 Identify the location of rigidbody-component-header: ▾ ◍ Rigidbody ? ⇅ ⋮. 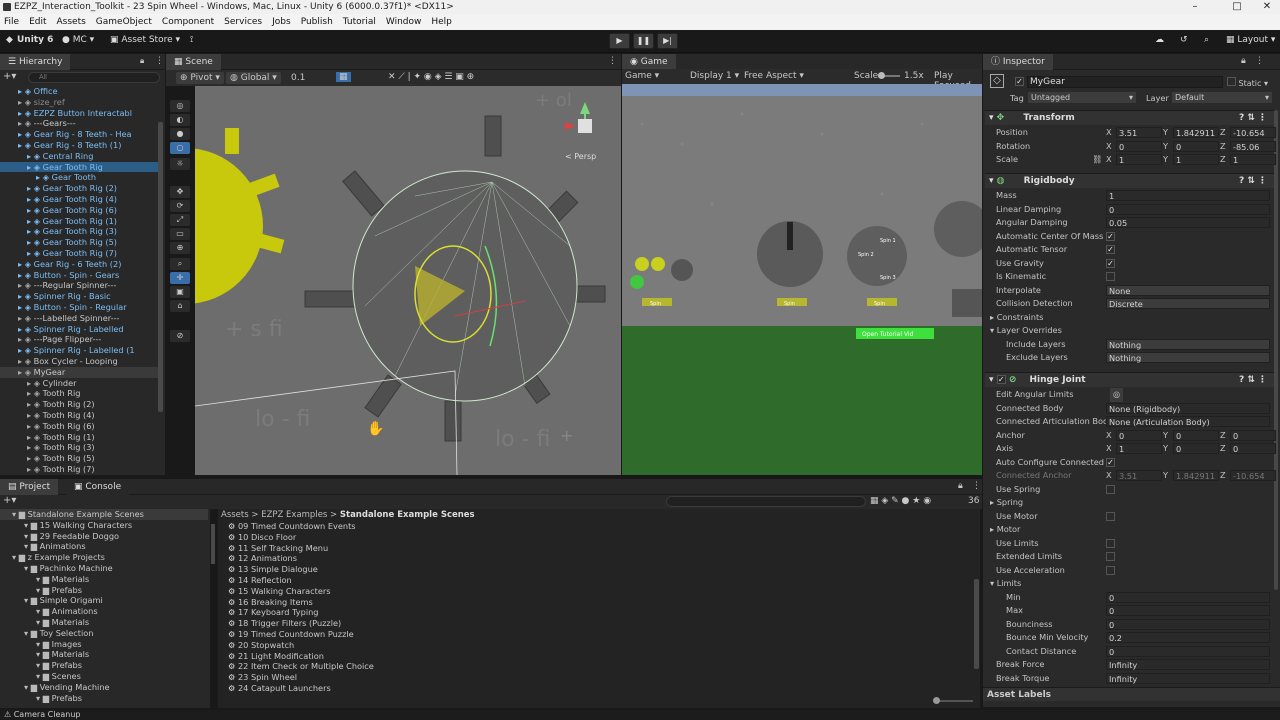
(1131, 180).